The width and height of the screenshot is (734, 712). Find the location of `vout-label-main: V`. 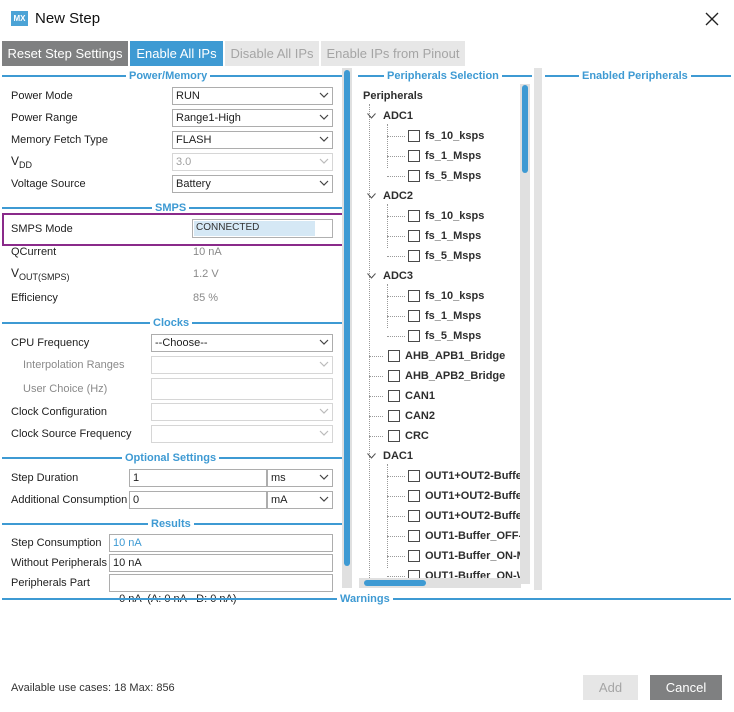

vout-label-main: V is located at coordinates (15, 273).